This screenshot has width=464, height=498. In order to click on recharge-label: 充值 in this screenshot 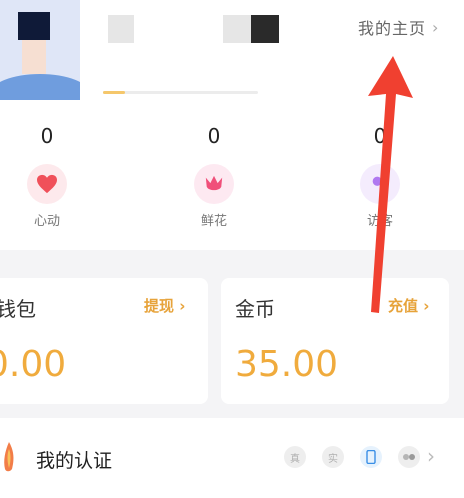, I will do `click(403, 306)`.